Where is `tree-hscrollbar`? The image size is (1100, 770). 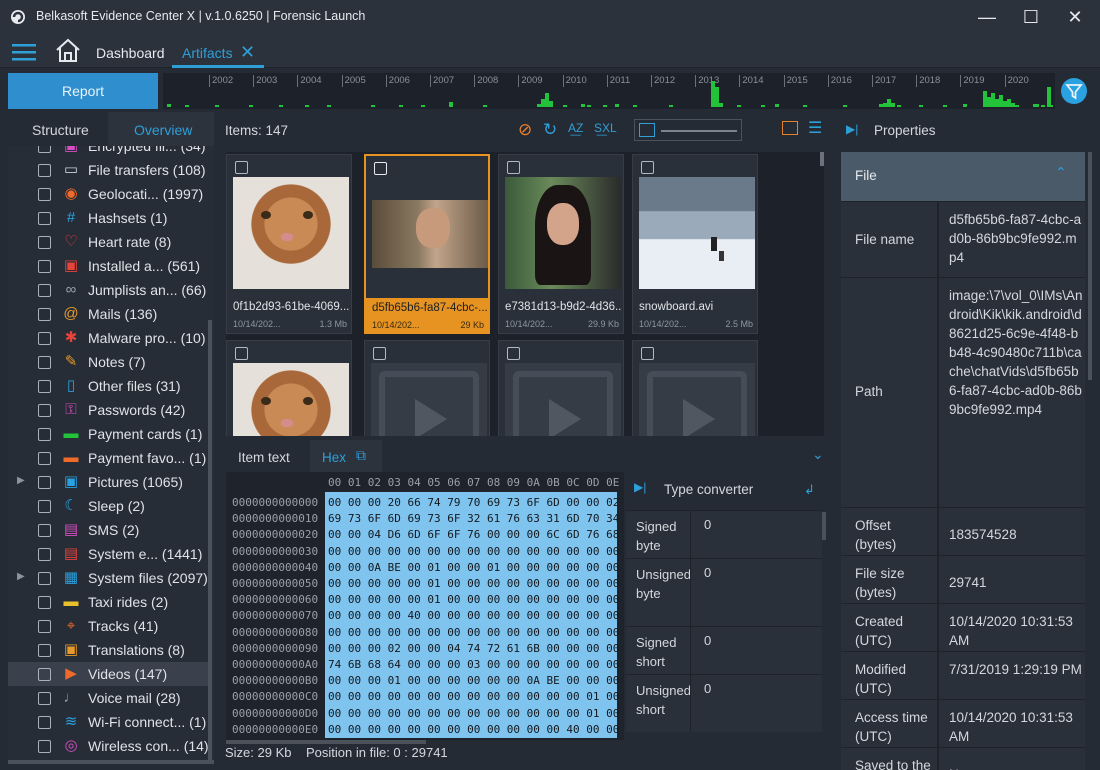 tree-hscrollbar is located at coordinates (111, 762).